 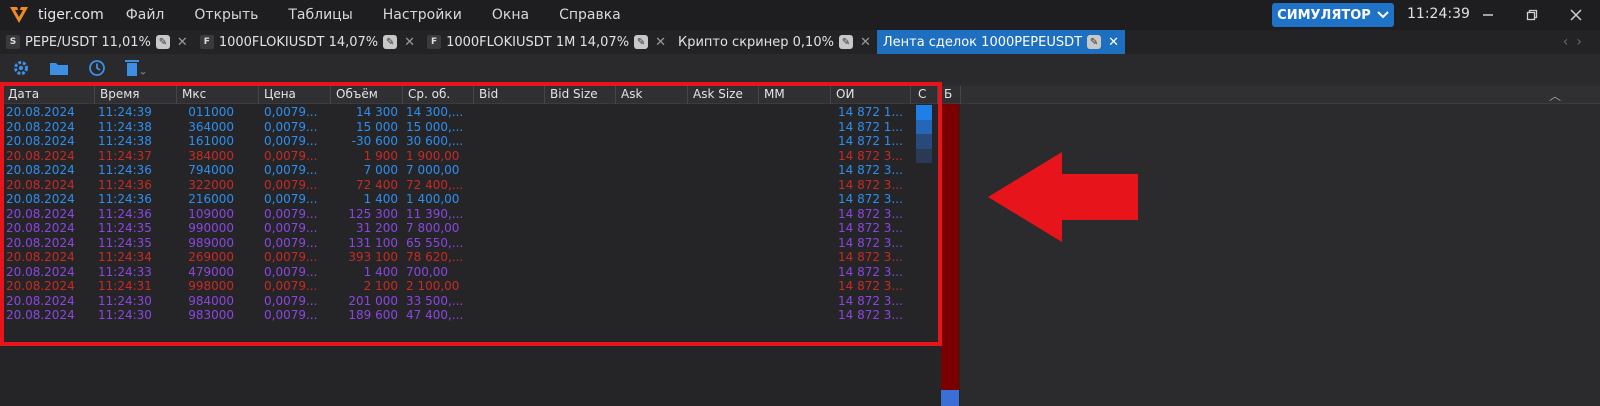 I want to click on tab-trade-tape: Лента сделок 1000PEPEUSDT ✎ ✕, so click(x=1000, y=42).